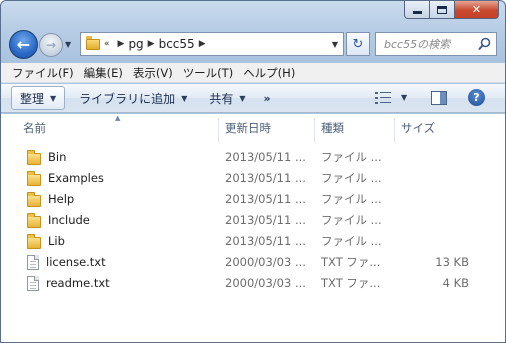 The image size is (506, 343). I want to click on refresh-icon: ↻, so click(358, 44).